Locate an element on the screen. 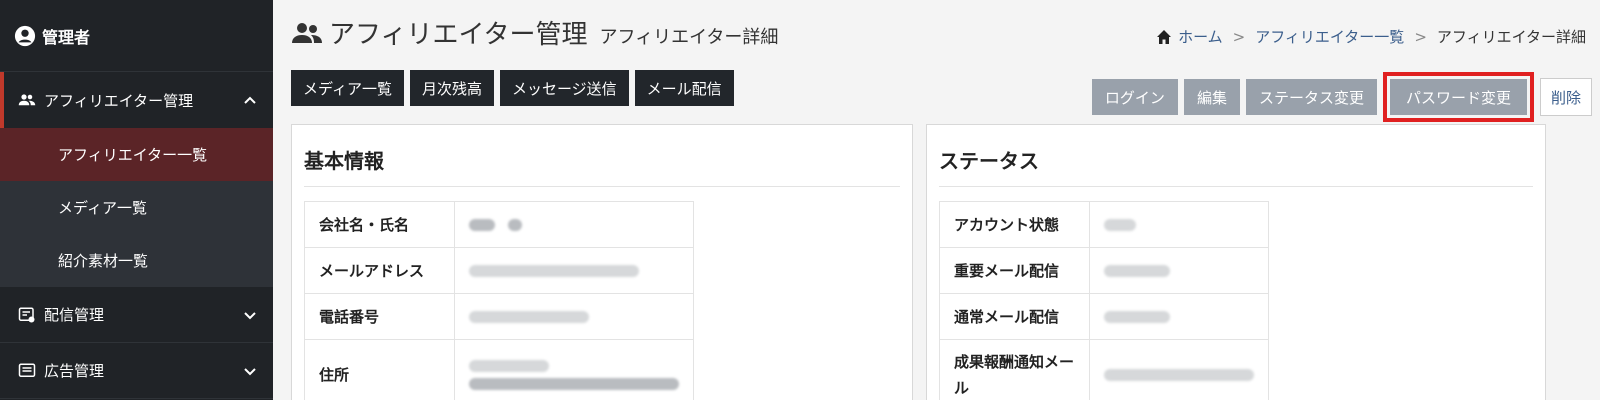 This screenshot has height=400, width=1600. field-label: 住所 is located at coordinates (379, 369).